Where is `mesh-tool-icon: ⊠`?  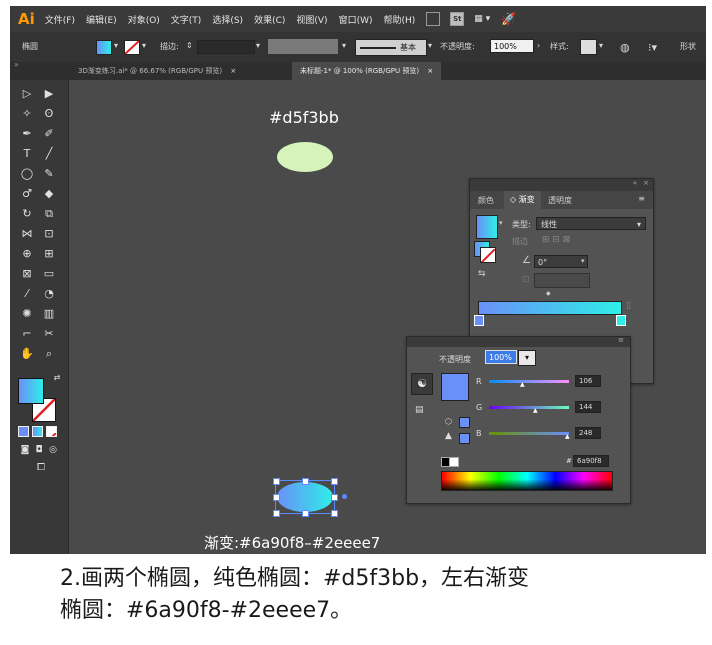
mesh-tool-icon: ⊠ is located at coordinates (27, 274).